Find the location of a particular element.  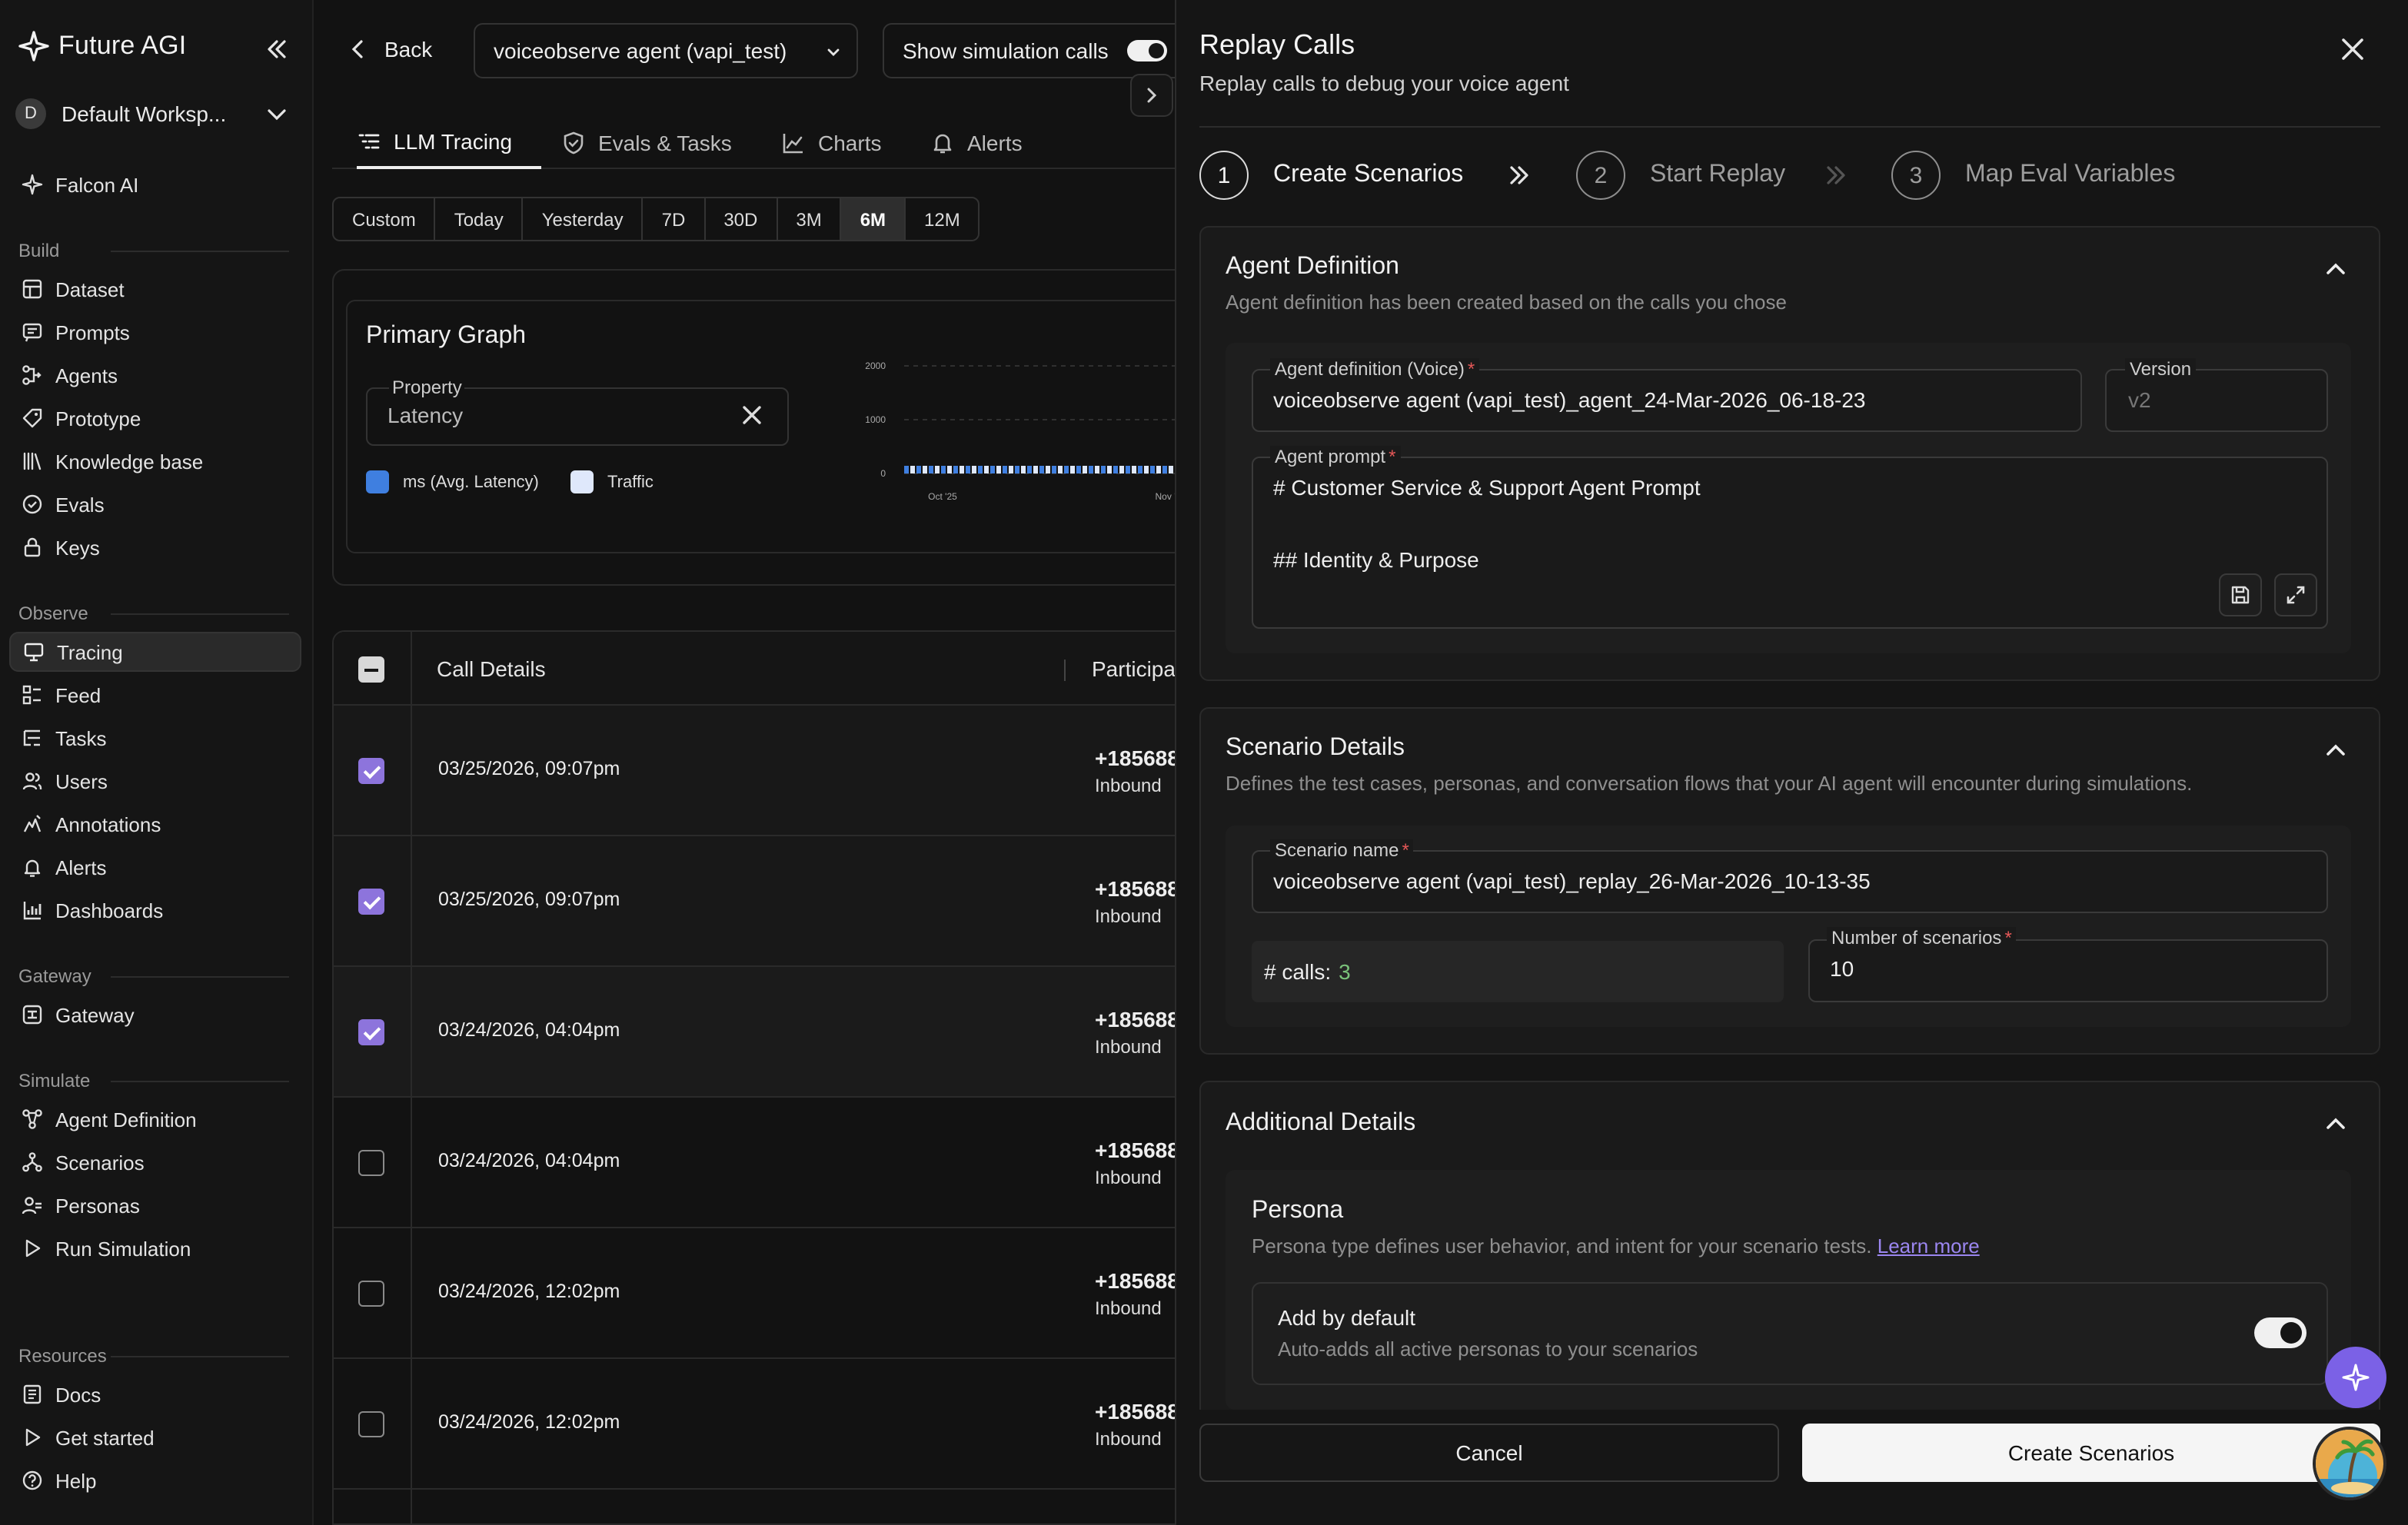

sidebar-item-feed: Feed is located at coordinates (155, 695).